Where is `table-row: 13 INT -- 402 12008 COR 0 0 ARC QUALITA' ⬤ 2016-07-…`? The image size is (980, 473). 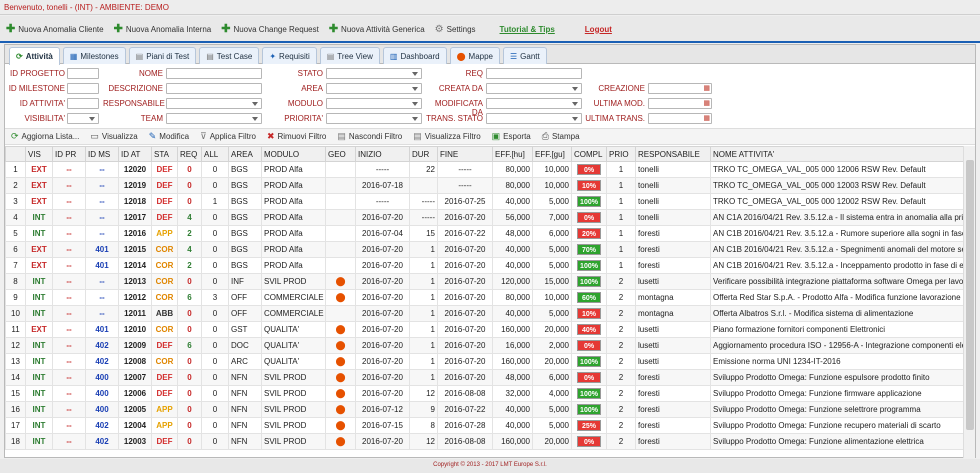
table-row: 13 INT -- 402 12008 COR 0 0 ARC QUALITA' ⬤ 2016-07-… is located at coordinates (484, 361).